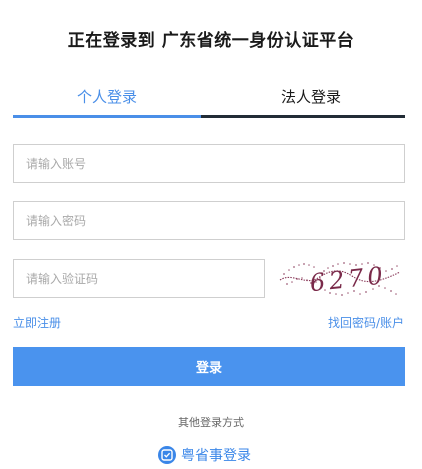  What do you see at coordinates (311, 99) in the screenshot?
I see `tab-legal-login: 法人登录` at bounding box center [311, 99].